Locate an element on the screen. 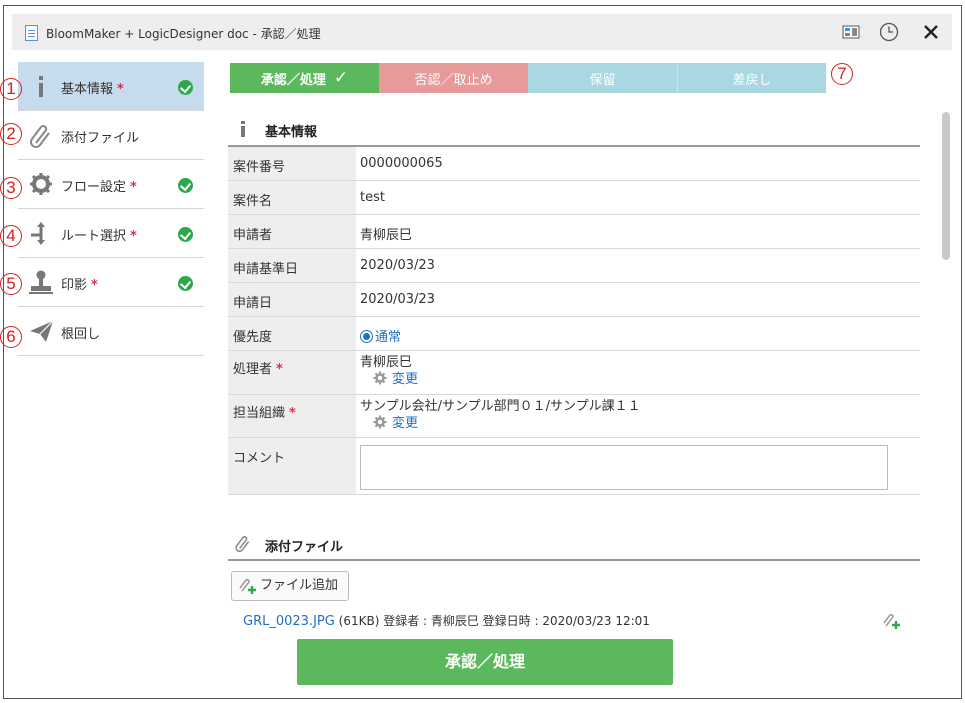  section-header-attachments: 添付ファイル is located at coordinates (574, 540).